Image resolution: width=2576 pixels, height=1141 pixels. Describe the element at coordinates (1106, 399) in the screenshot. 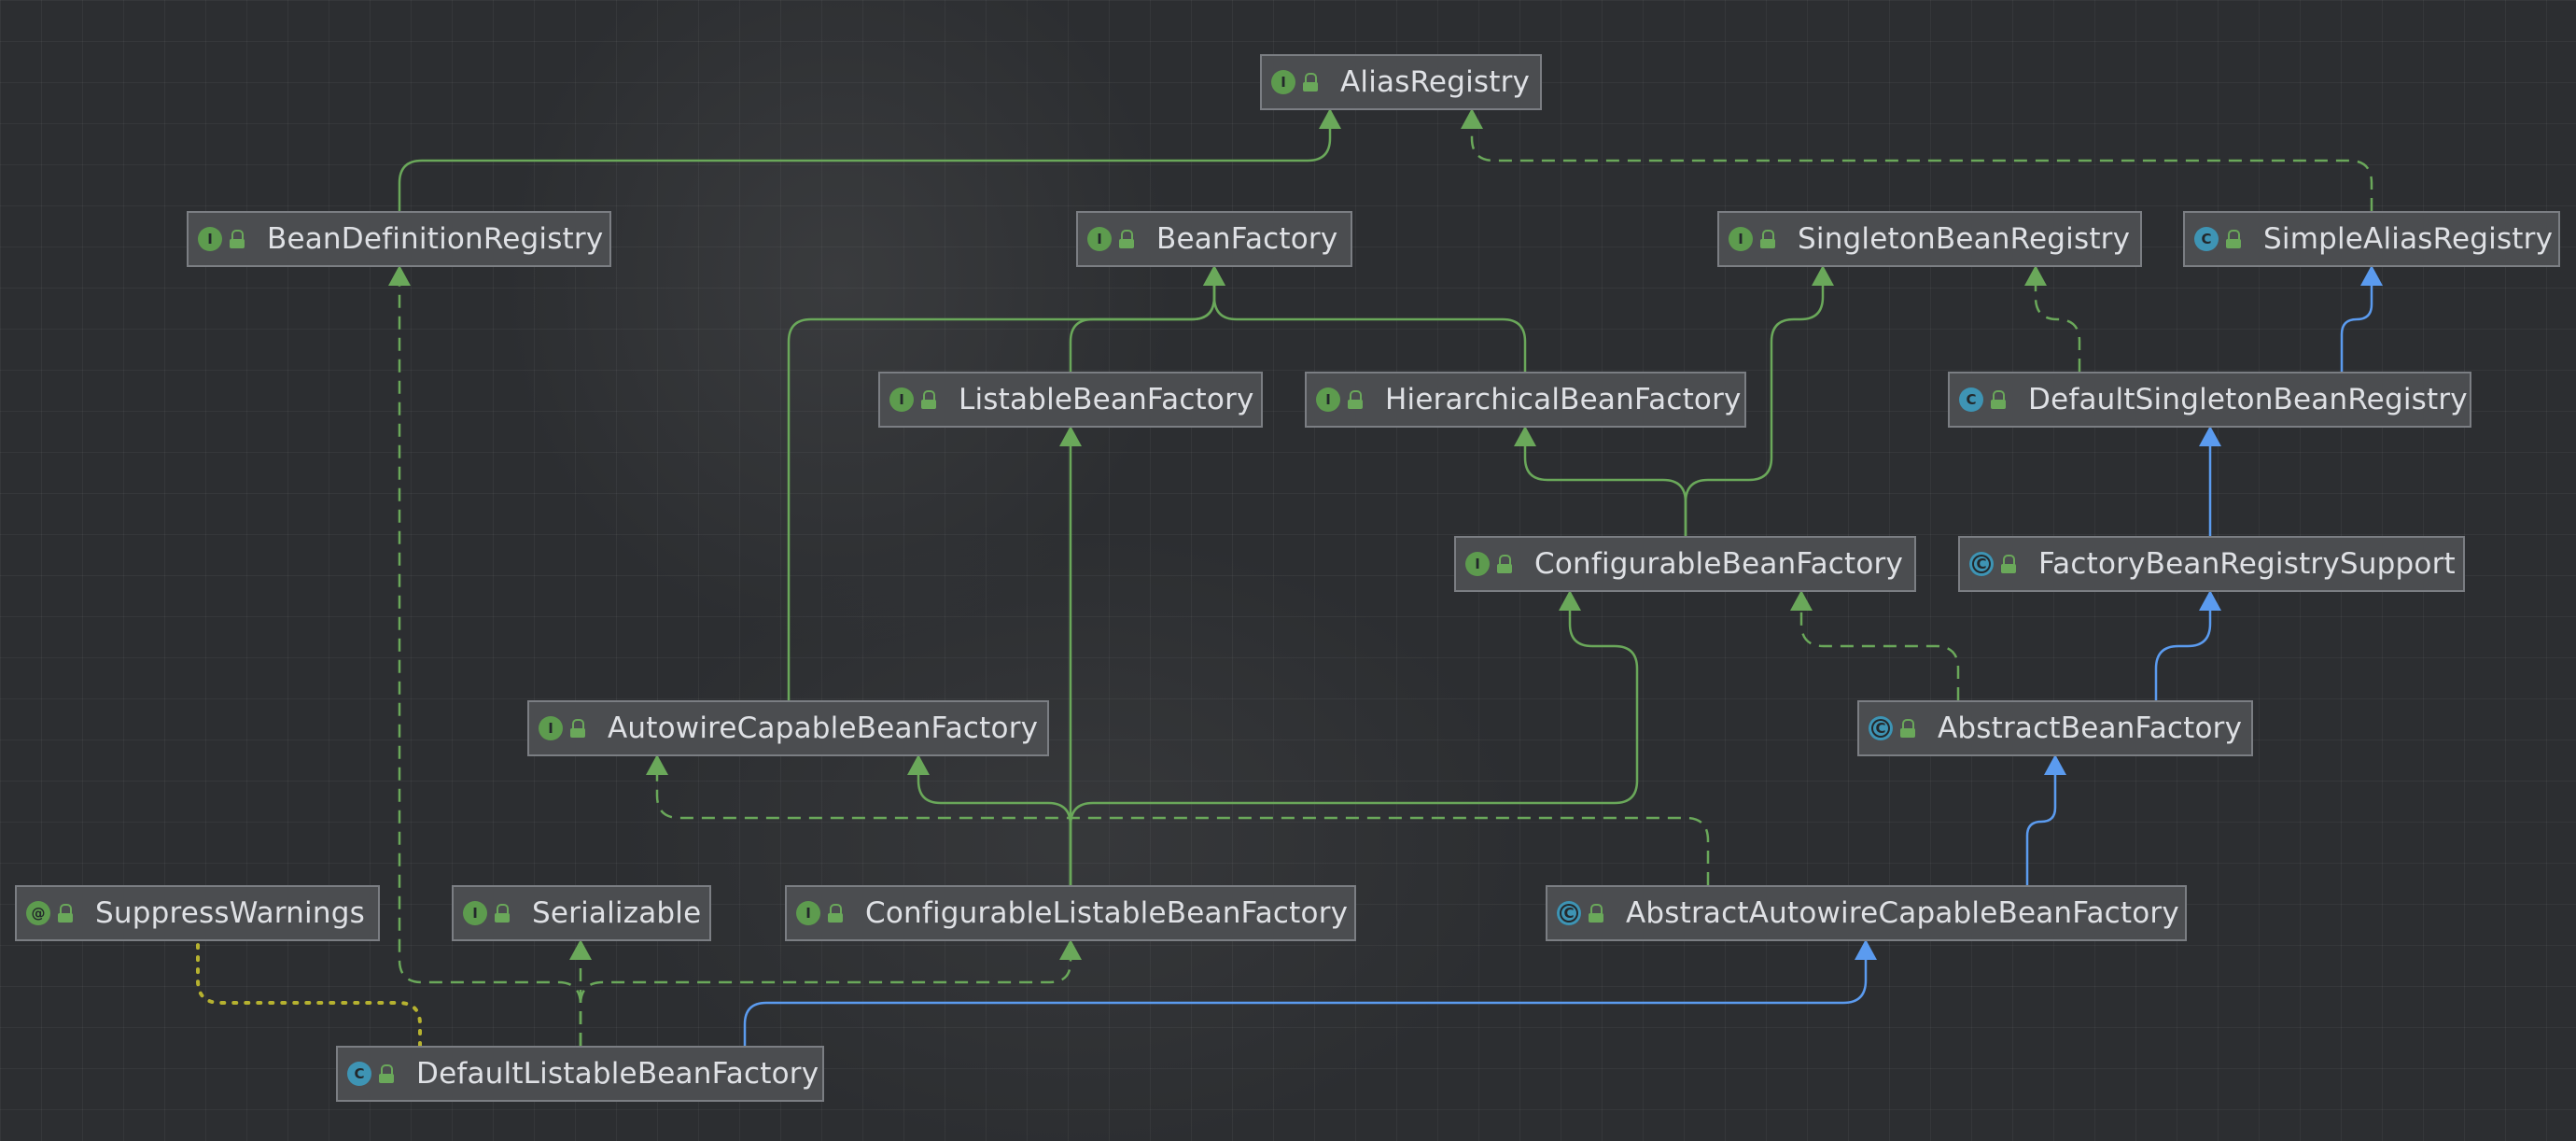

I see `node-label: ListableBeanFactory` at that location.